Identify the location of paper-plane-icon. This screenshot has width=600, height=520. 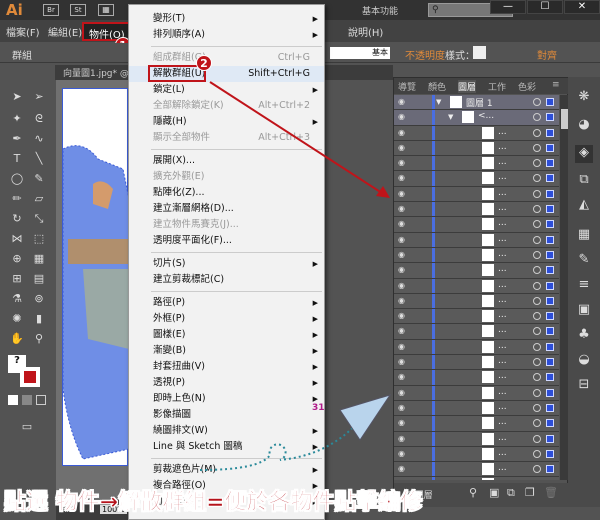
(365, 417).